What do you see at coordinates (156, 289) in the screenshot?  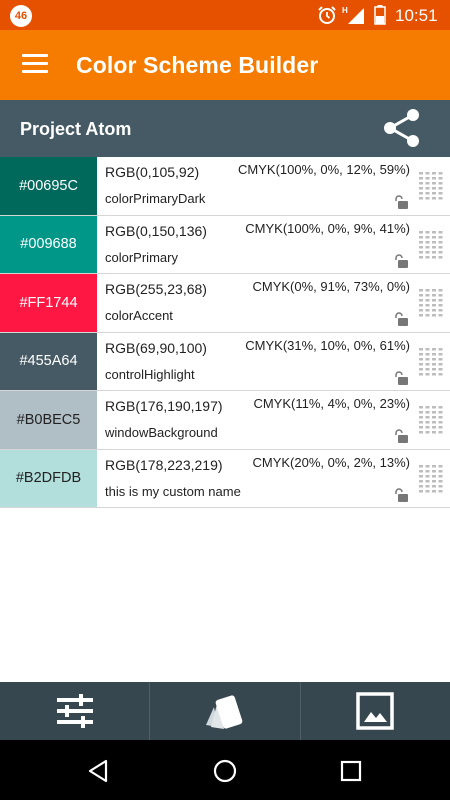 I see `rgb-value: RGB(255,23,68)` at bounding box center [156, 289].